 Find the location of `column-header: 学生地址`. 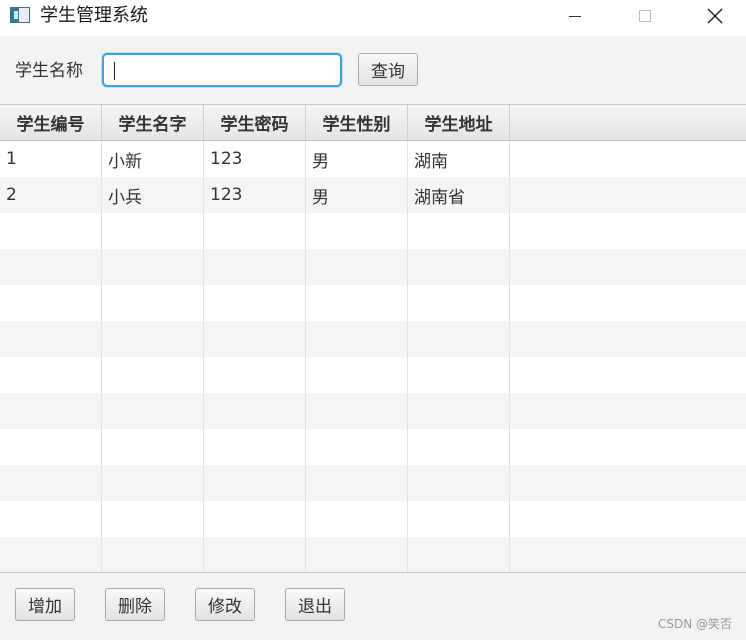

column-header: 学生地址 is located at coordinates (459, 122).